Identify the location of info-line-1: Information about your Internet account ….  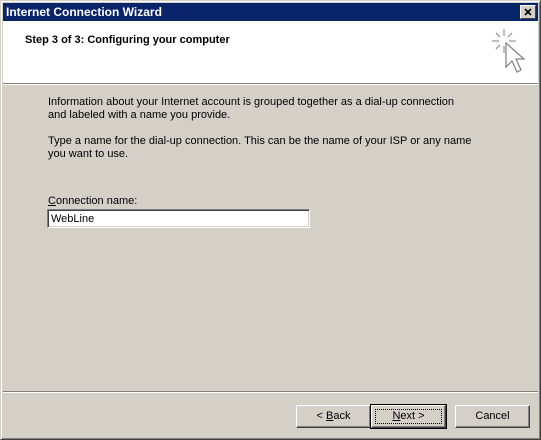
(251, 102).